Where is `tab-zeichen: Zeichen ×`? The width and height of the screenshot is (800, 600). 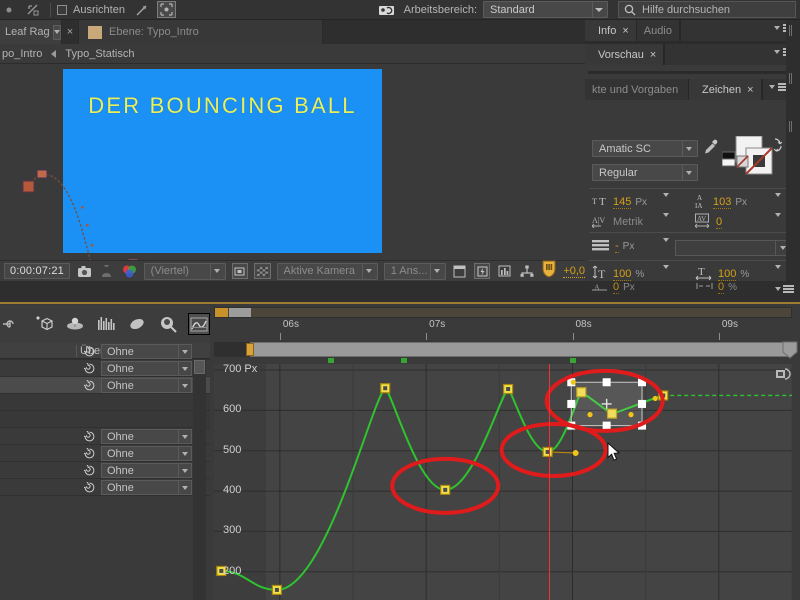 tab-zeichen: Zeichen × is located at coordinates (725, 89).